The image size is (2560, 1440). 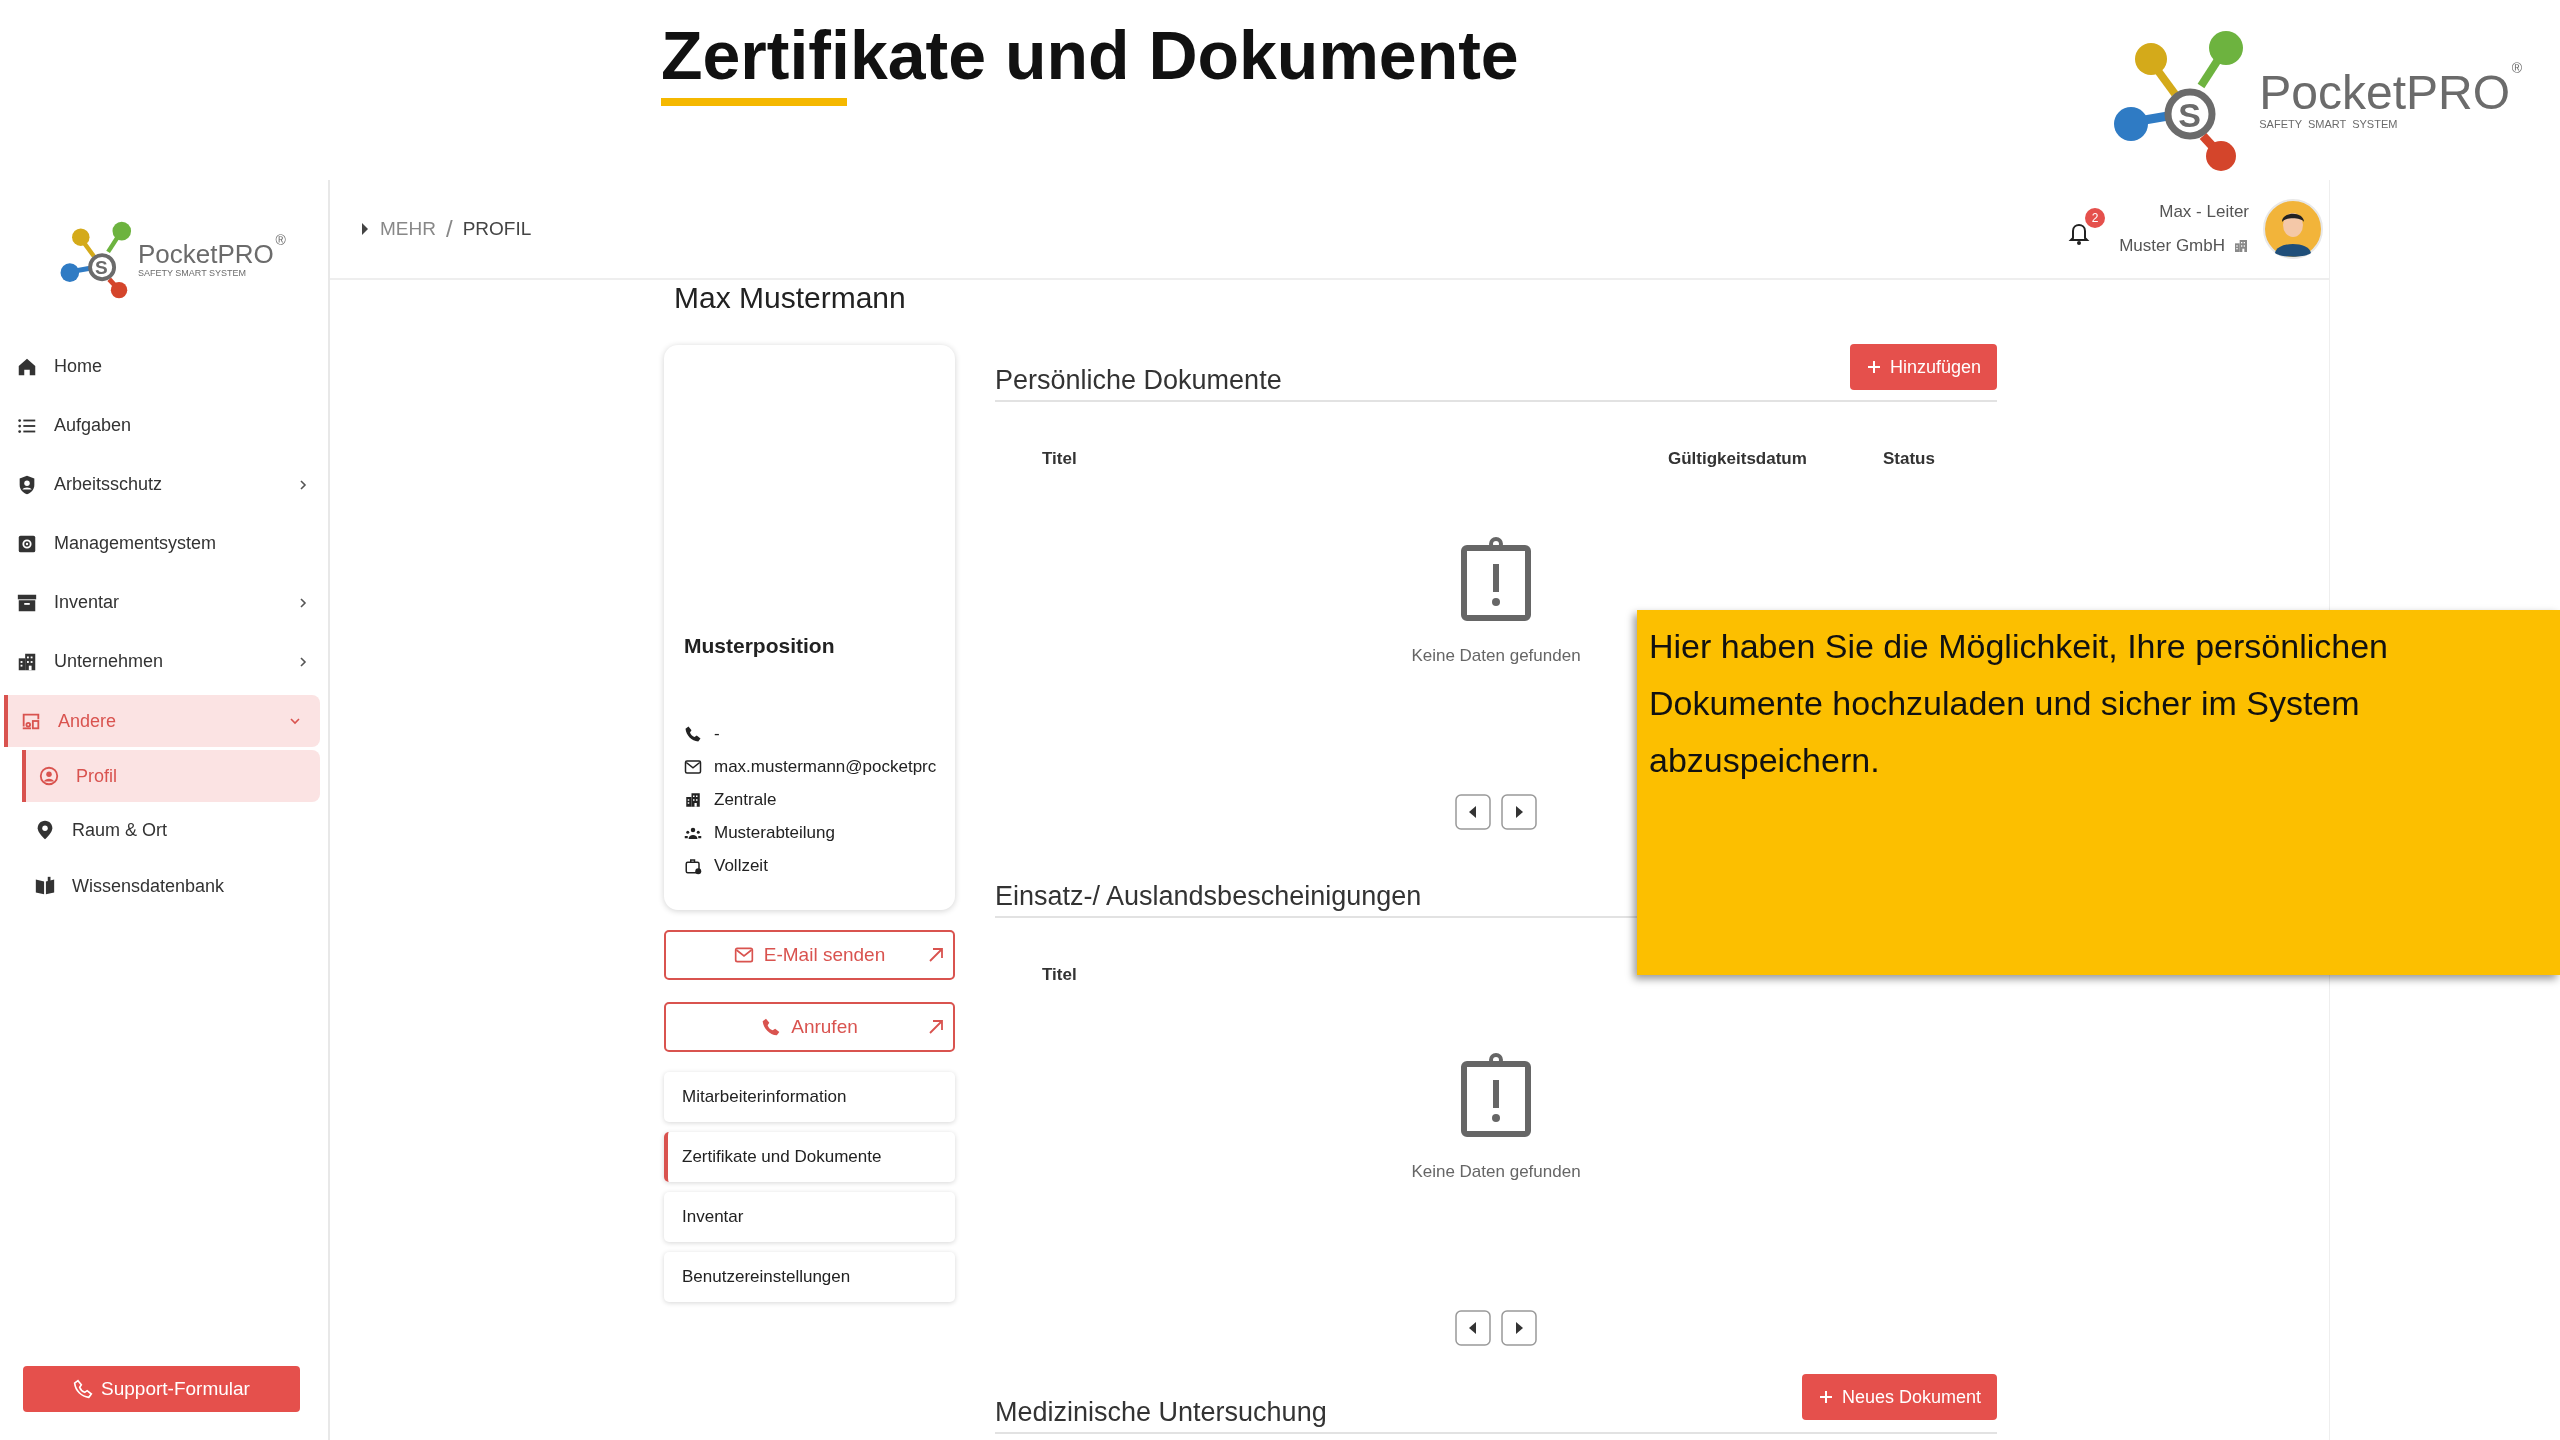 What do you see at coordinates (365, 229) in the screenshot?
I see `caret-right-icon` at bounding box center [365, 229].